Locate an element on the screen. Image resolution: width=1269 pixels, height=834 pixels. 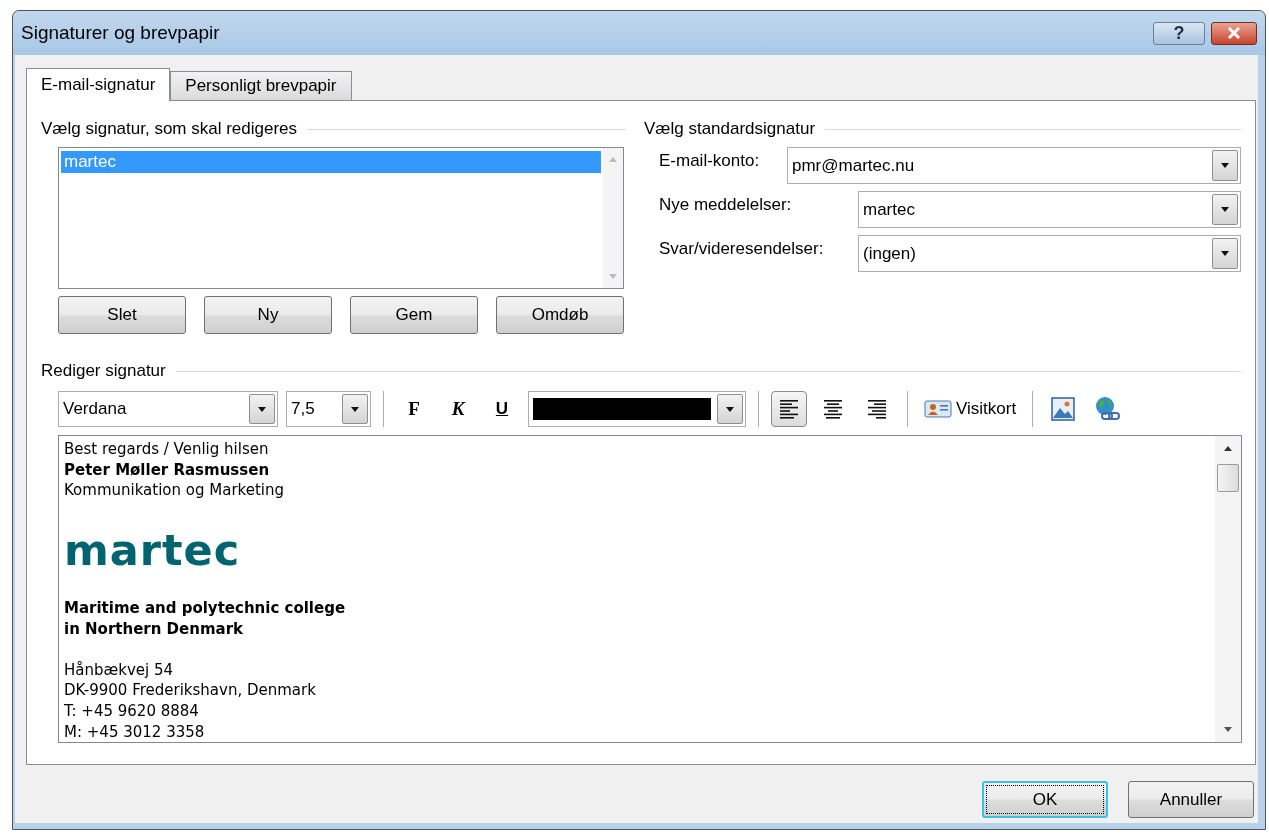
action-button: Gem is located at coordinates (414, 315).